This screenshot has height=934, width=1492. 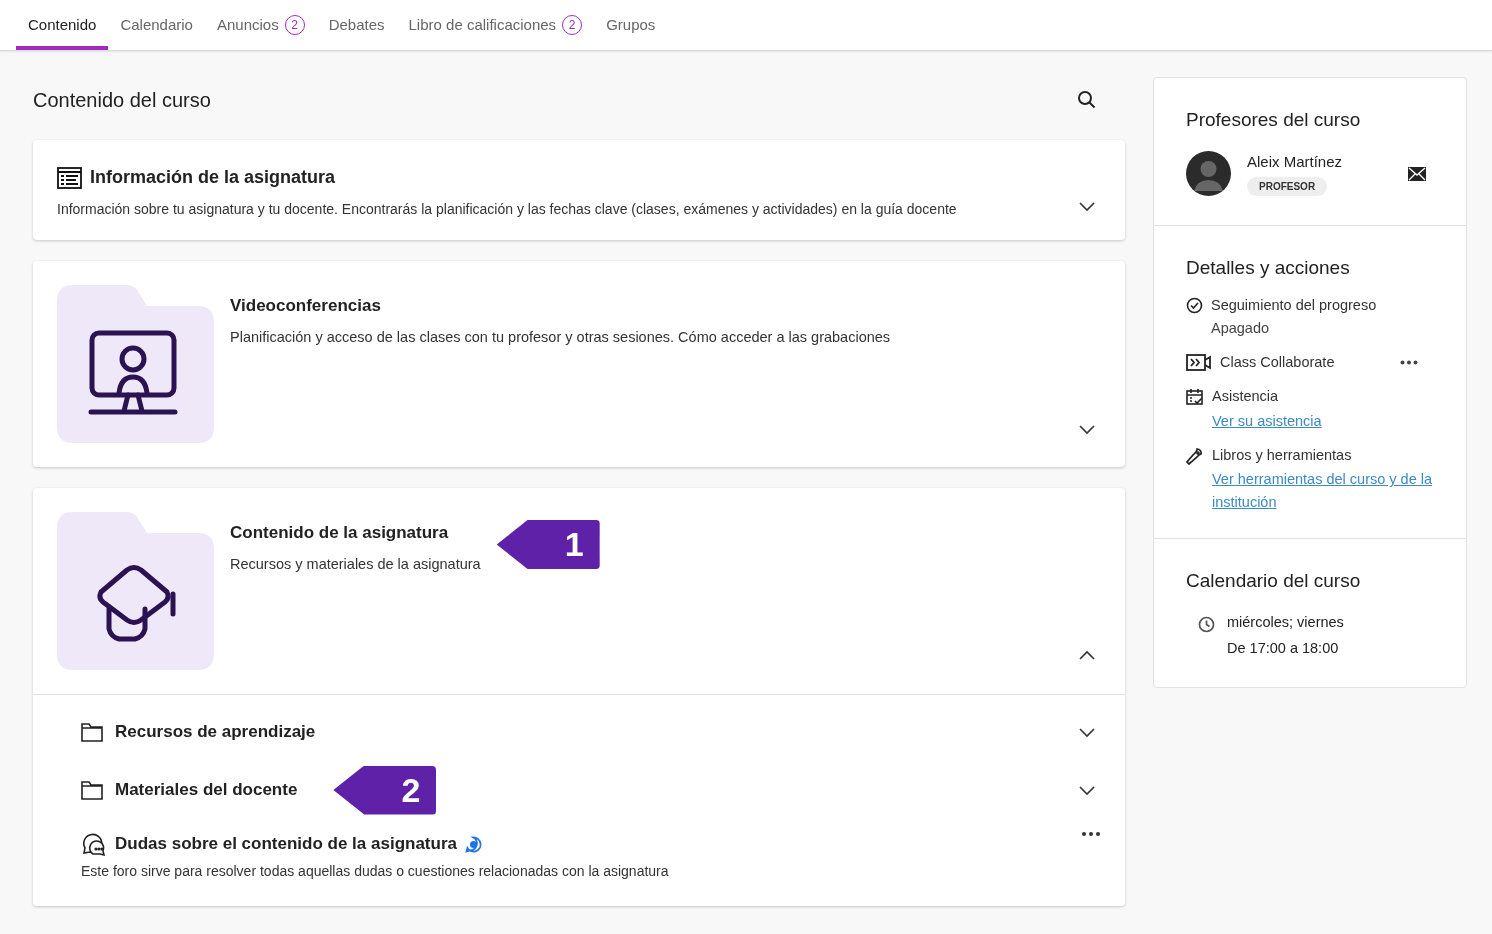 I want to click on role-badge: PROFESOR, so click(x=1287, y=186).